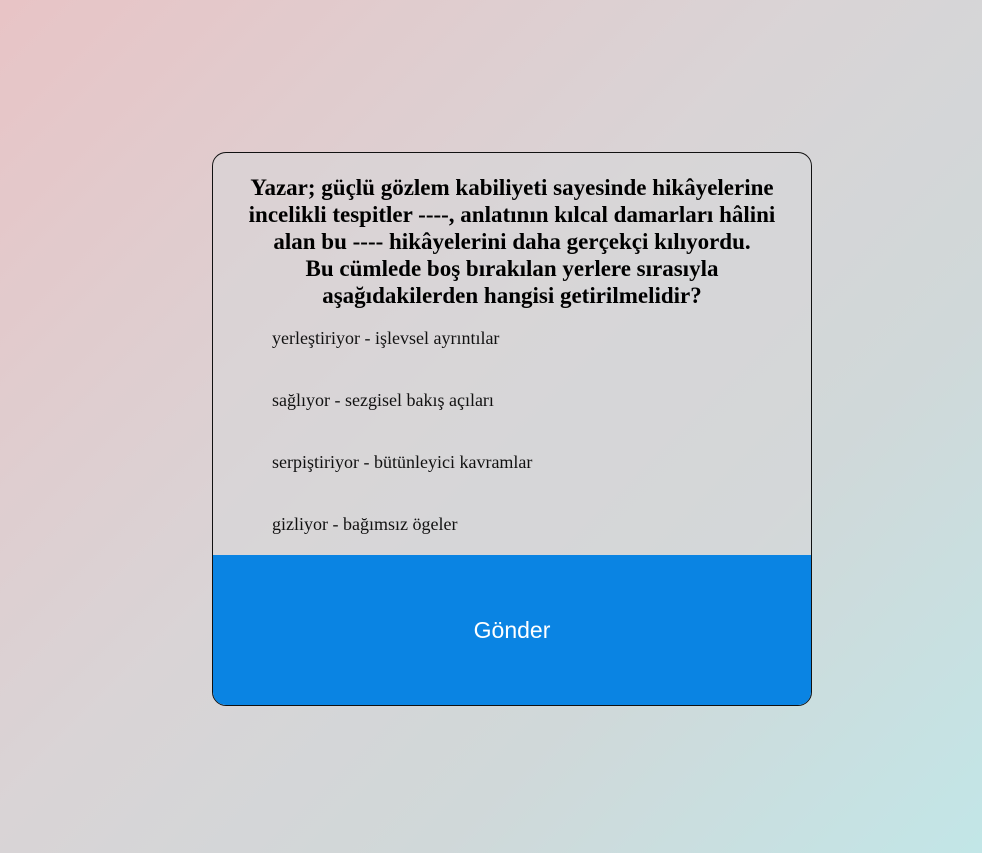 This screenshot has height=853, width=982. What do you see at coordinates (402, 482) in the screenshot?
I see `answer-option-c: serpiştiriyor - bütünleyici kavramlar` at bounding box center [402, 482].